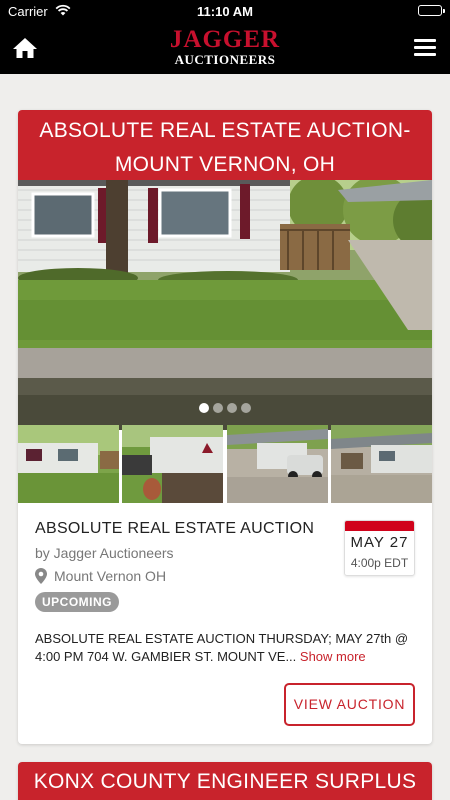 The width and height of the screenshot is (450, 800). What do you see at coordinates (225, 464) in the screenshot?
I see `thumbnail-strip` at bounding box center [225, 464].